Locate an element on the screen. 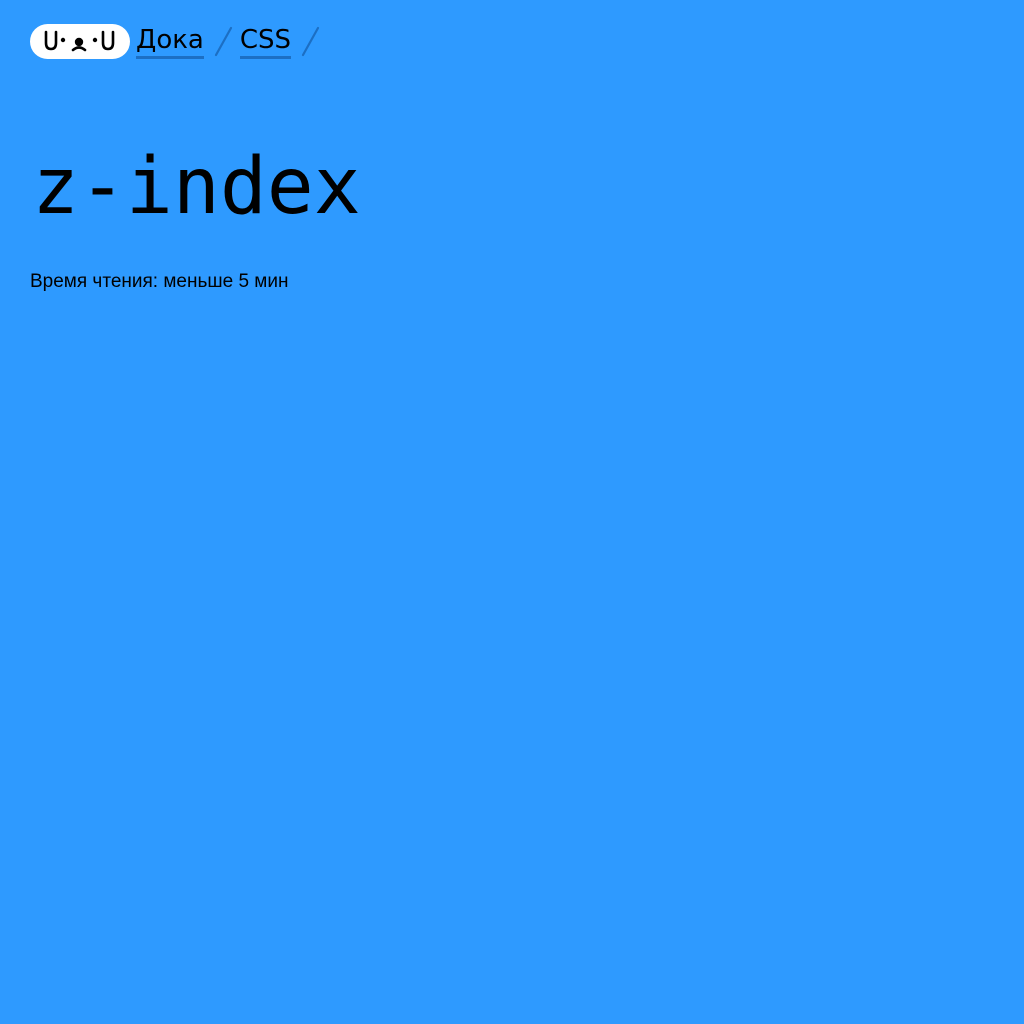 The height and width of the screenshot is (1024, 1024). site-logo is located at coordinates (80, 41).